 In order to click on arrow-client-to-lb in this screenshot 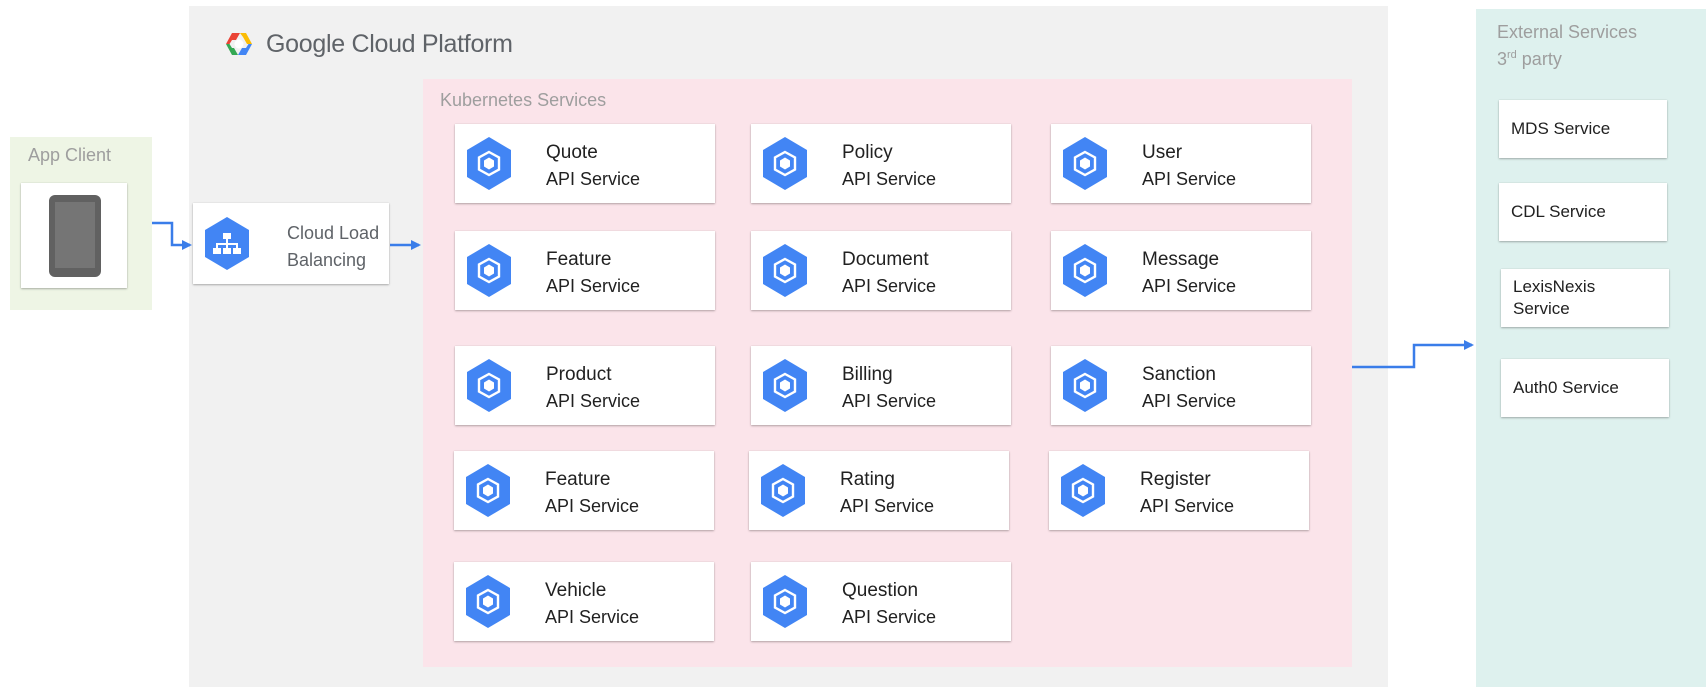, I will do `click(172, 235)`.